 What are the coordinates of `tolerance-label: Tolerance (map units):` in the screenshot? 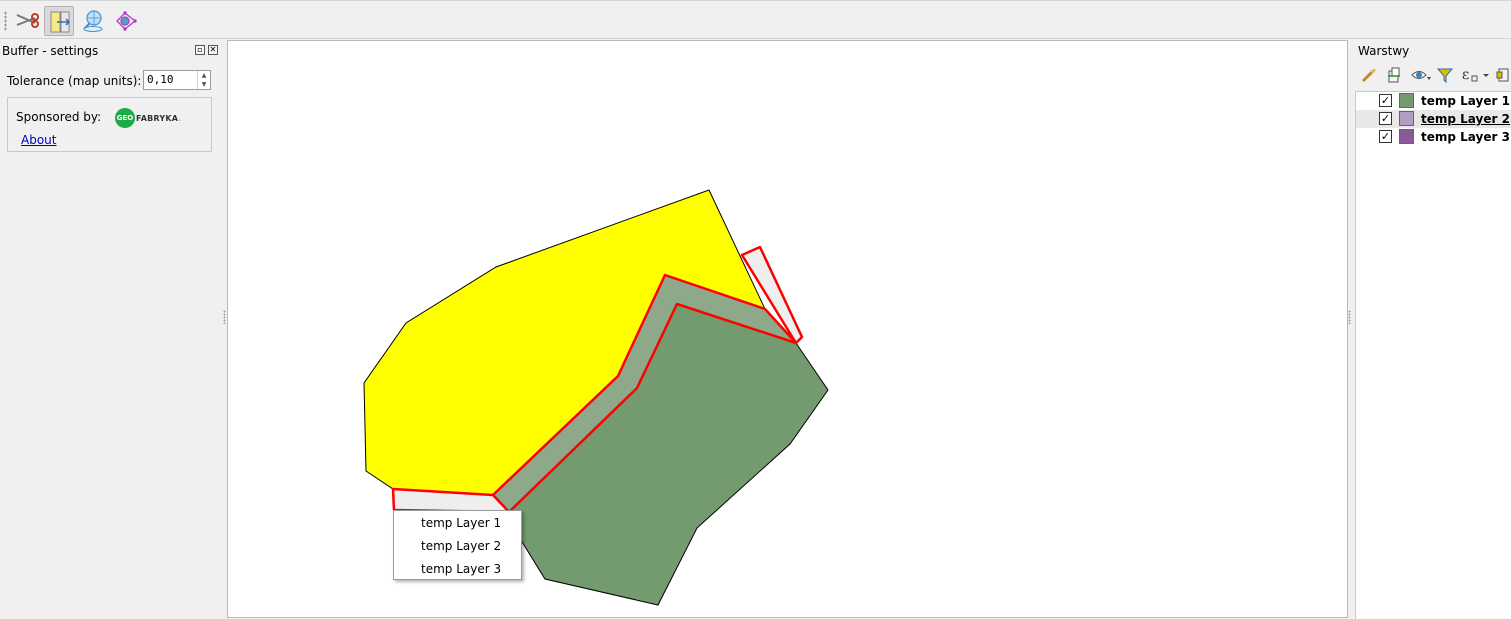 It's located at (74, 81).